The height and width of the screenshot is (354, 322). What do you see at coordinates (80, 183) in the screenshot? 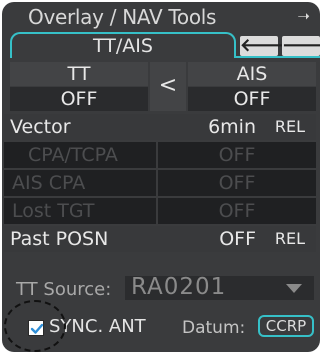
I see `ais-cpa-label: AIS CPA` at bounding box center [80, 183].